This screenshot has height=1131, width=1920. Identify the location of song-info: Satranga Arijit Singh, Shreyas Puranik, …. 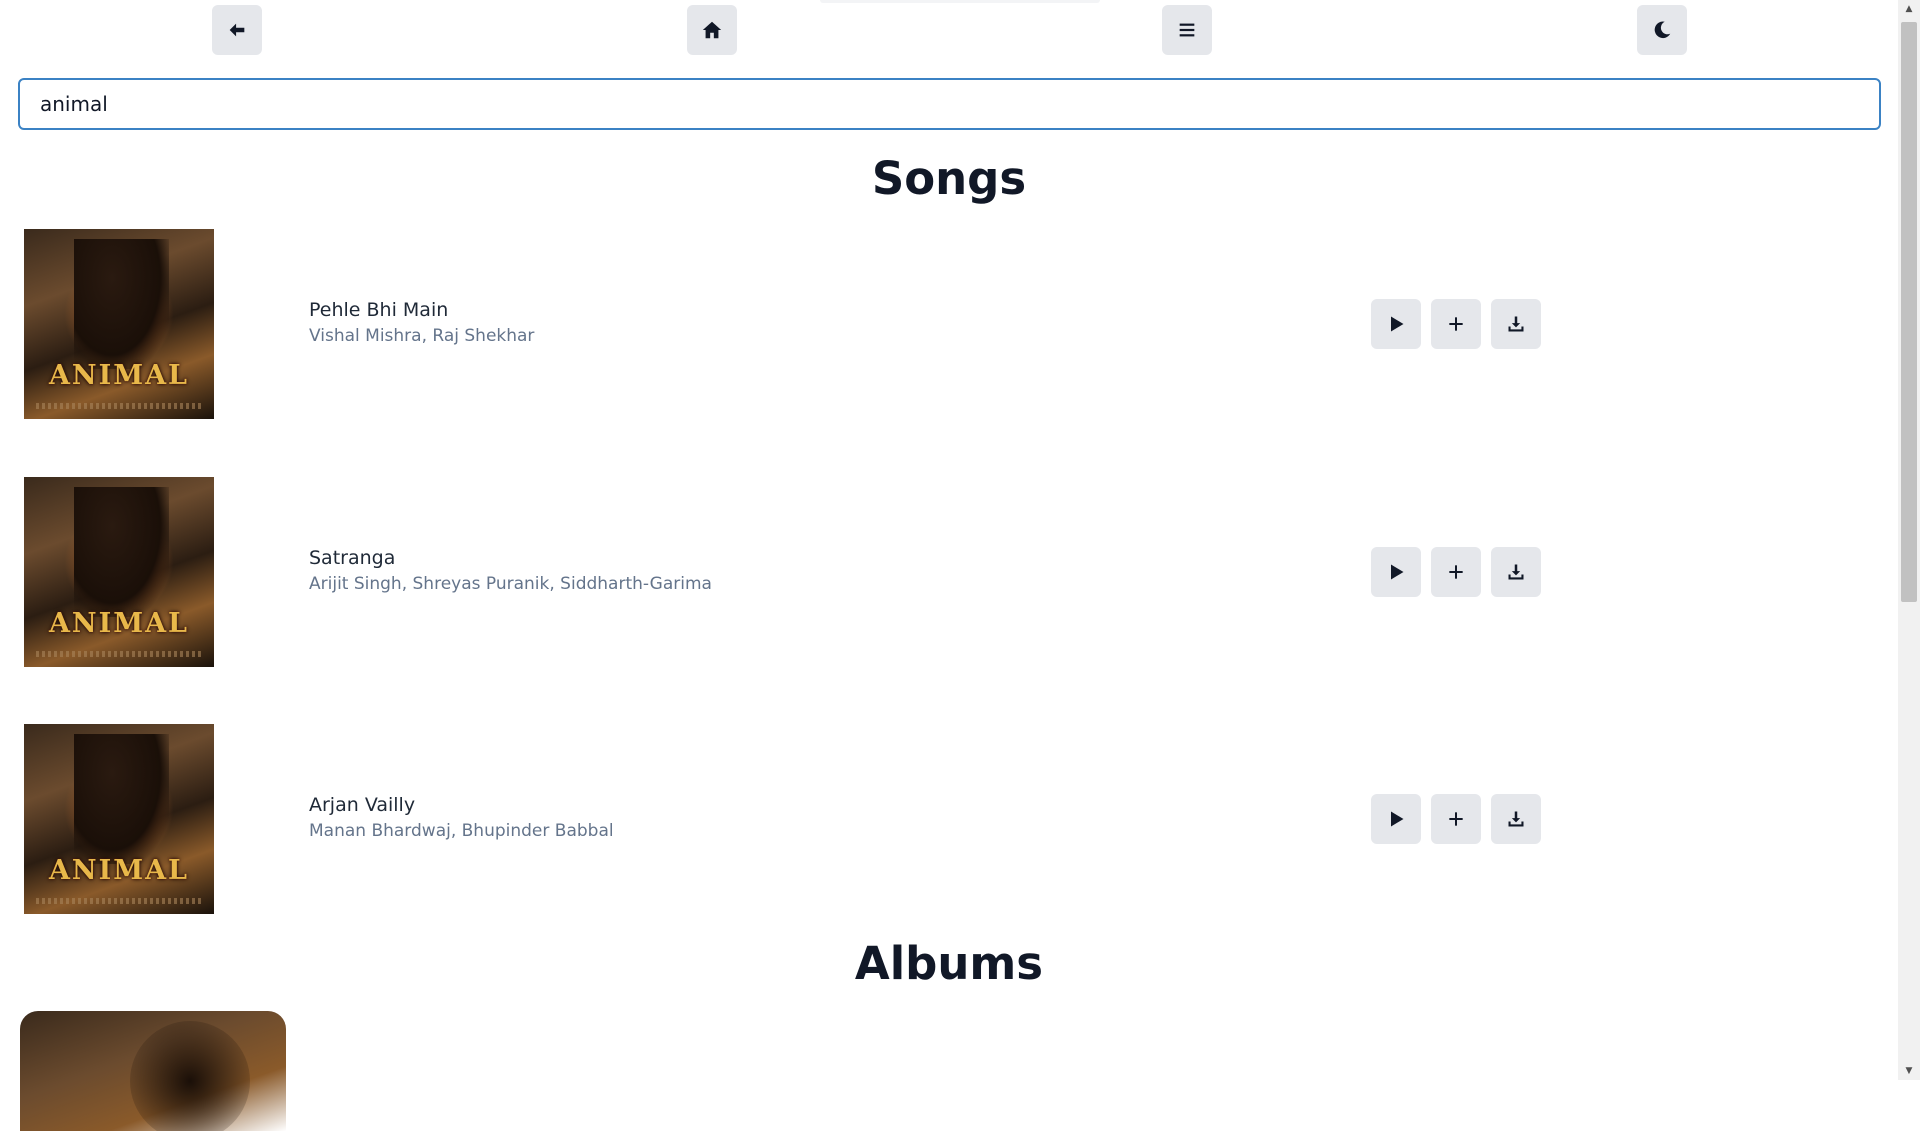
(510, 571).